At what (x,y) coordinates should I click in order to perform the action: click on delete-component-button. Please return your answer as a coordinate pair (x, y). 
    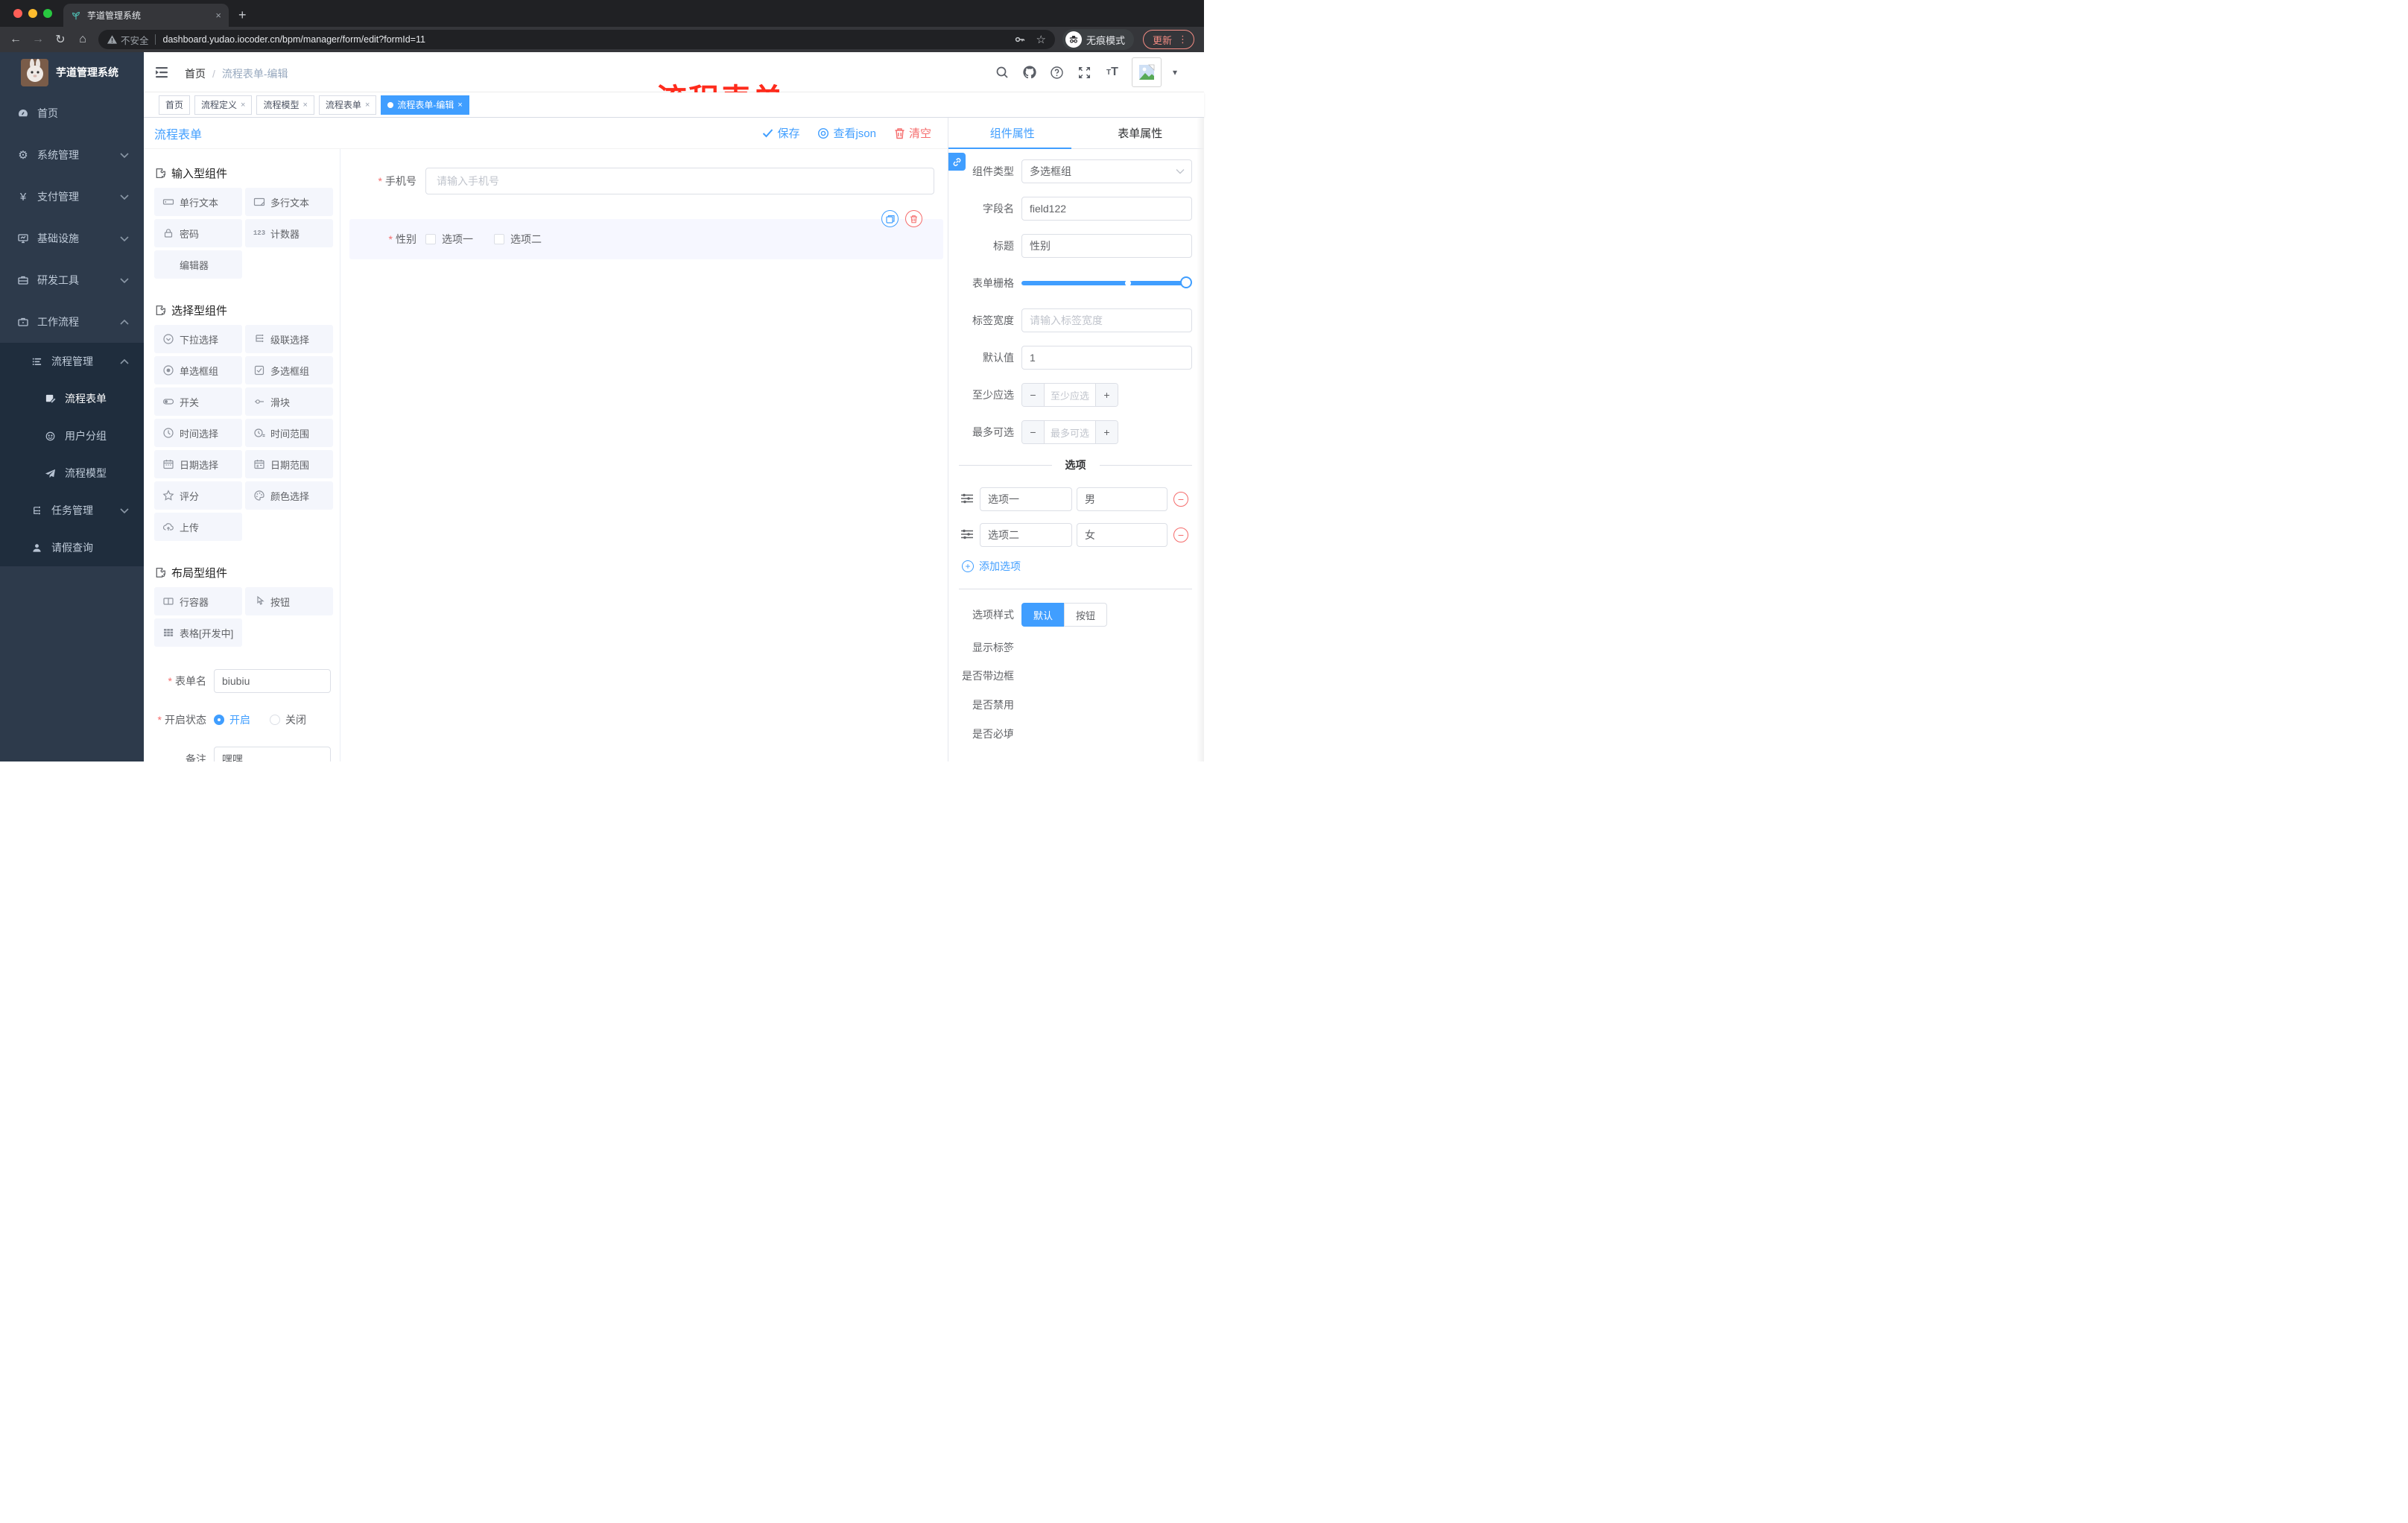
    Looking at the image, I should click on (913, 219).